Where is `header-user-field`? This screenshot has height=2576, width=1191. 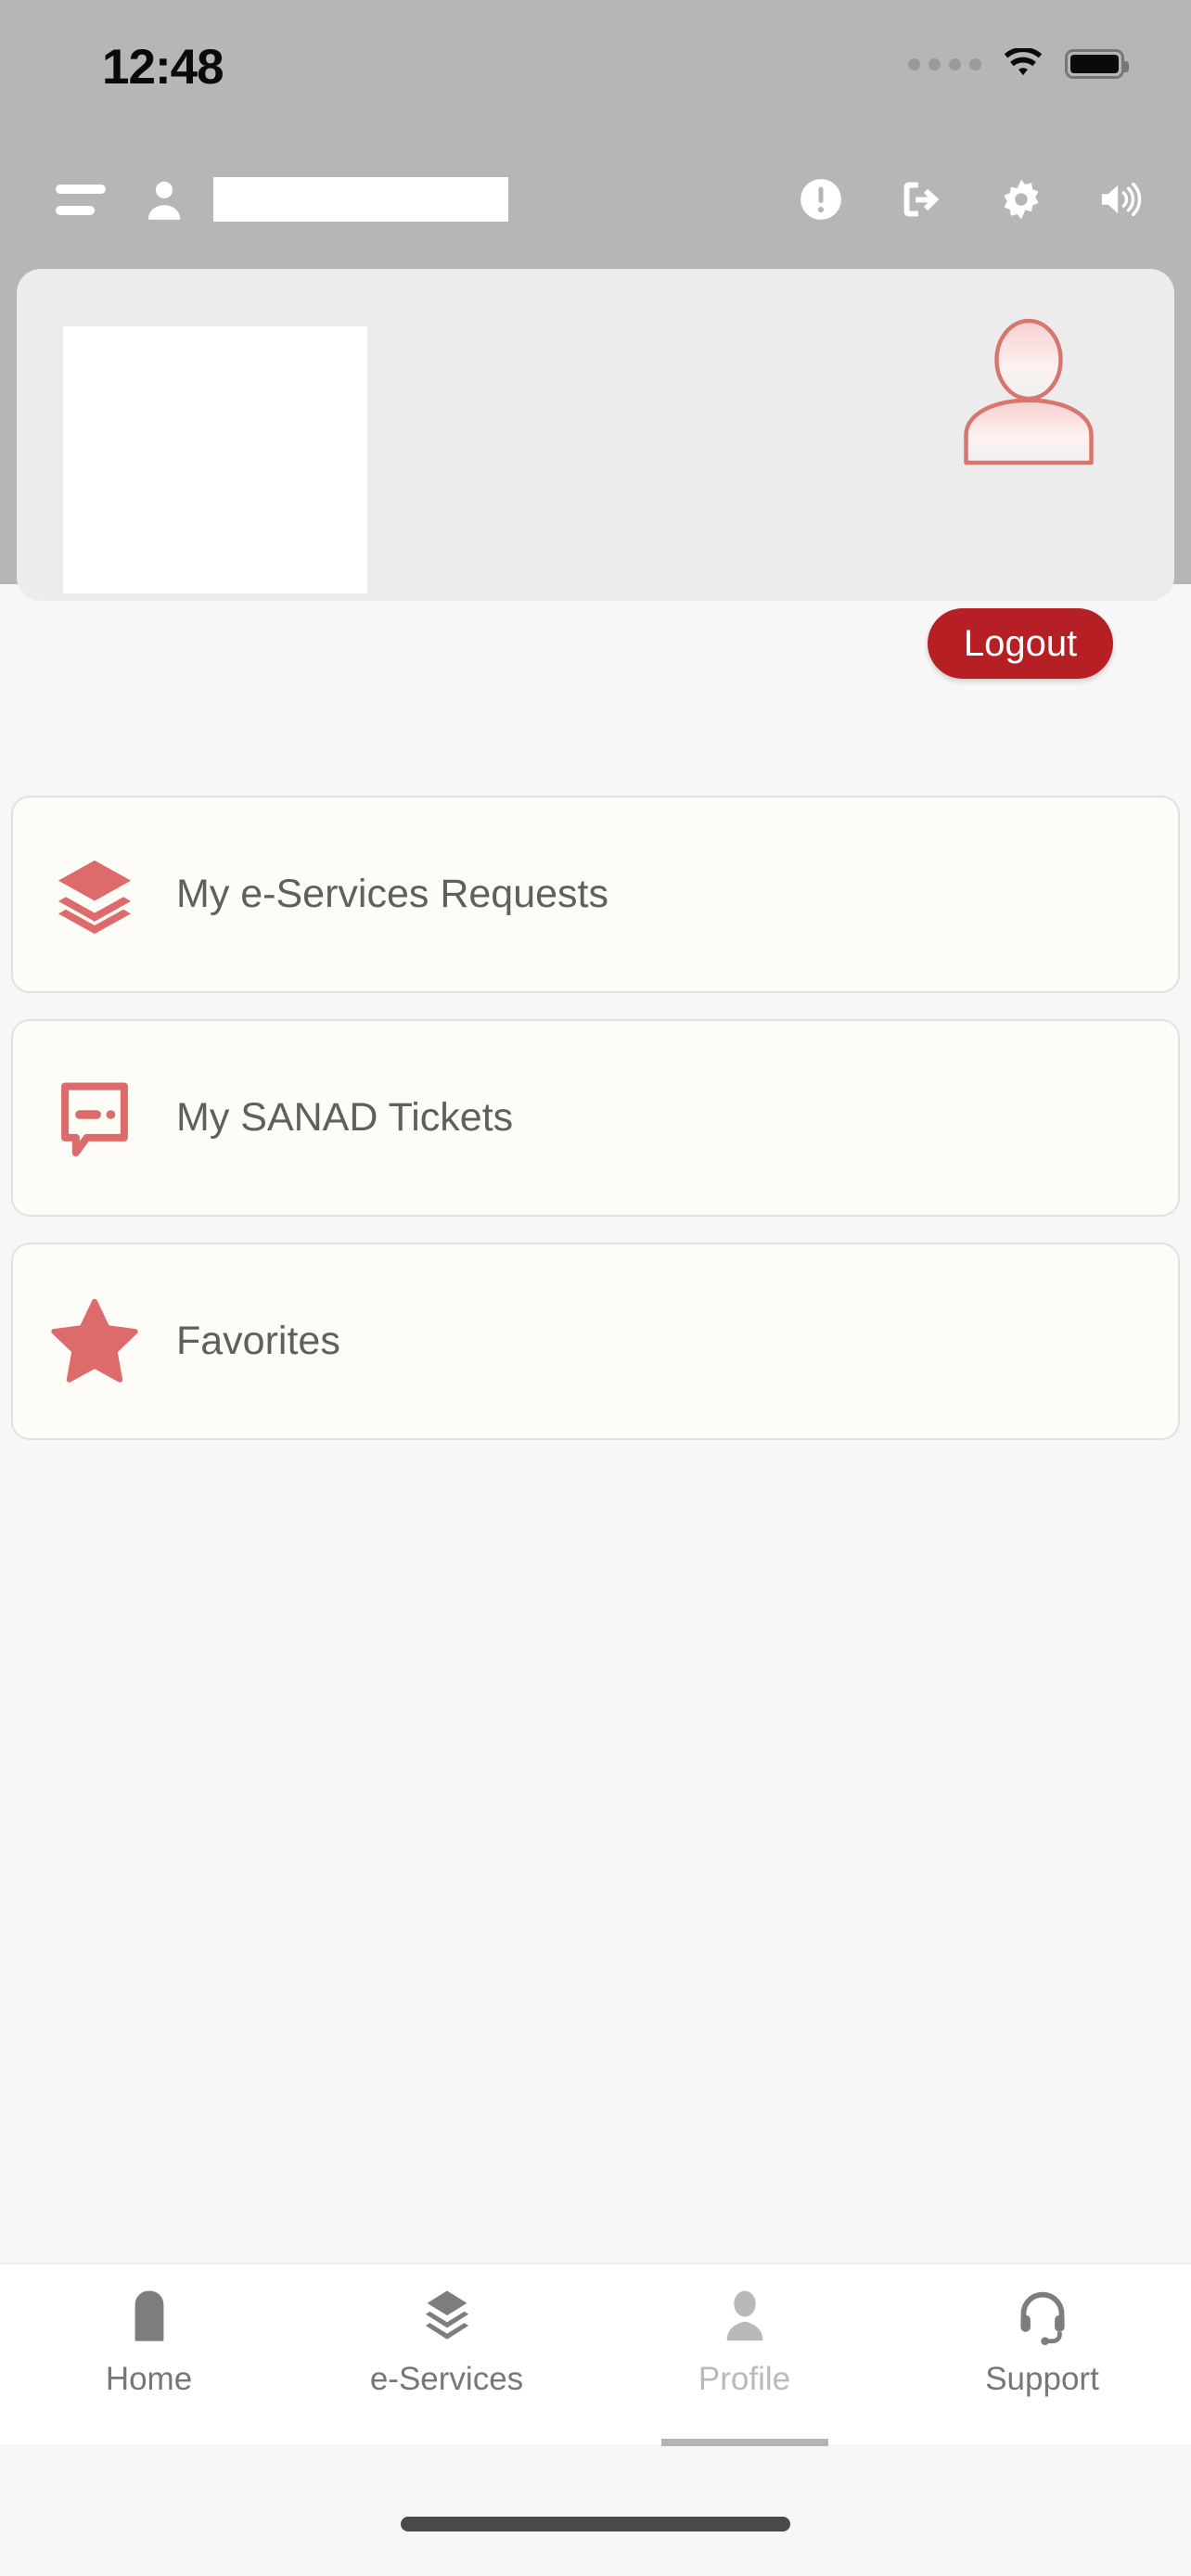
header-user-field is located at coordinates (360, 199).